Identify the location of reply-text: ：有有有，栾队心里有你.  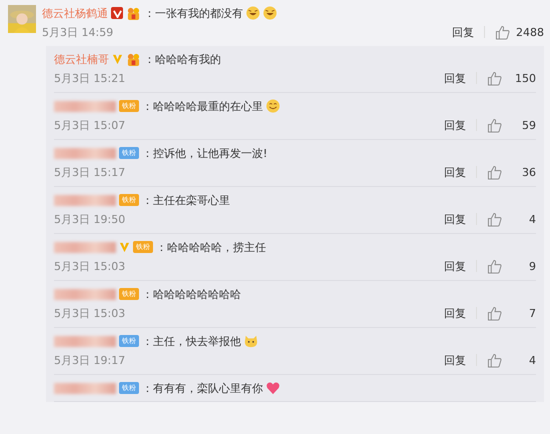
(202, 388).